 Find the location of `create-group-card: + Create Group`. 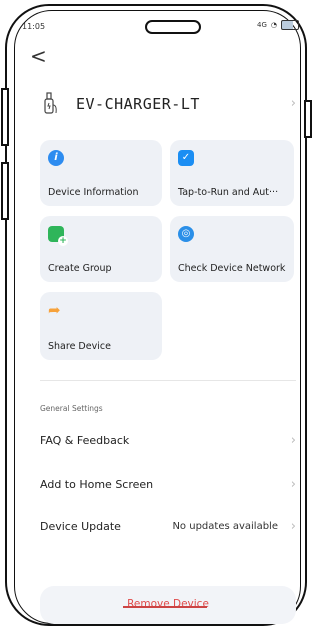

create-group-card: + Create Group is located at coordinates (101, 249).